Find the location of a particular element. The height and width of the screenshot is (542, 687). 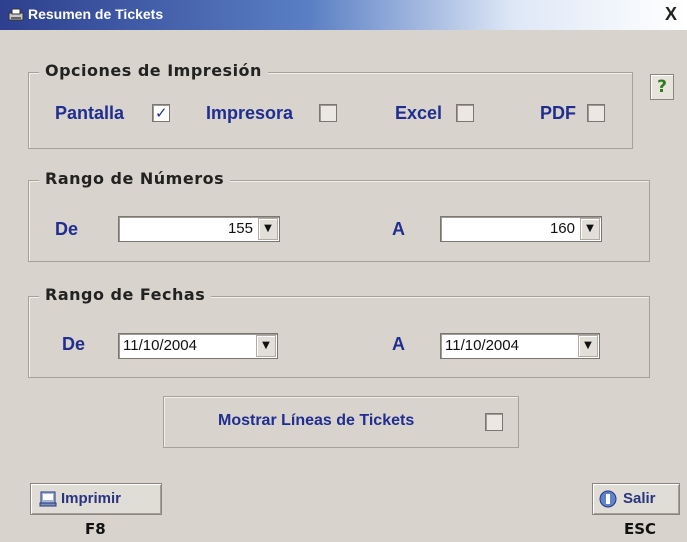

date-from-value: 11/10/2004 is located at coordinates (160, 345).